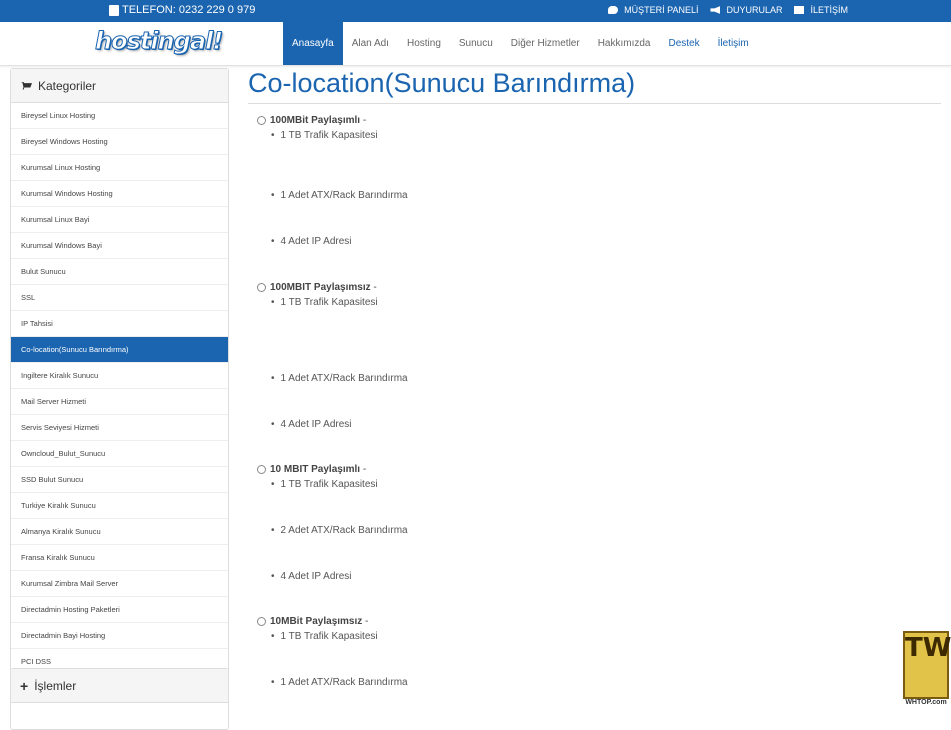 This screenshot has height=730, width=951. Describe the element at coordinates (927, 665) in the screenshot. I see `watermark-logo: TW` at that location.